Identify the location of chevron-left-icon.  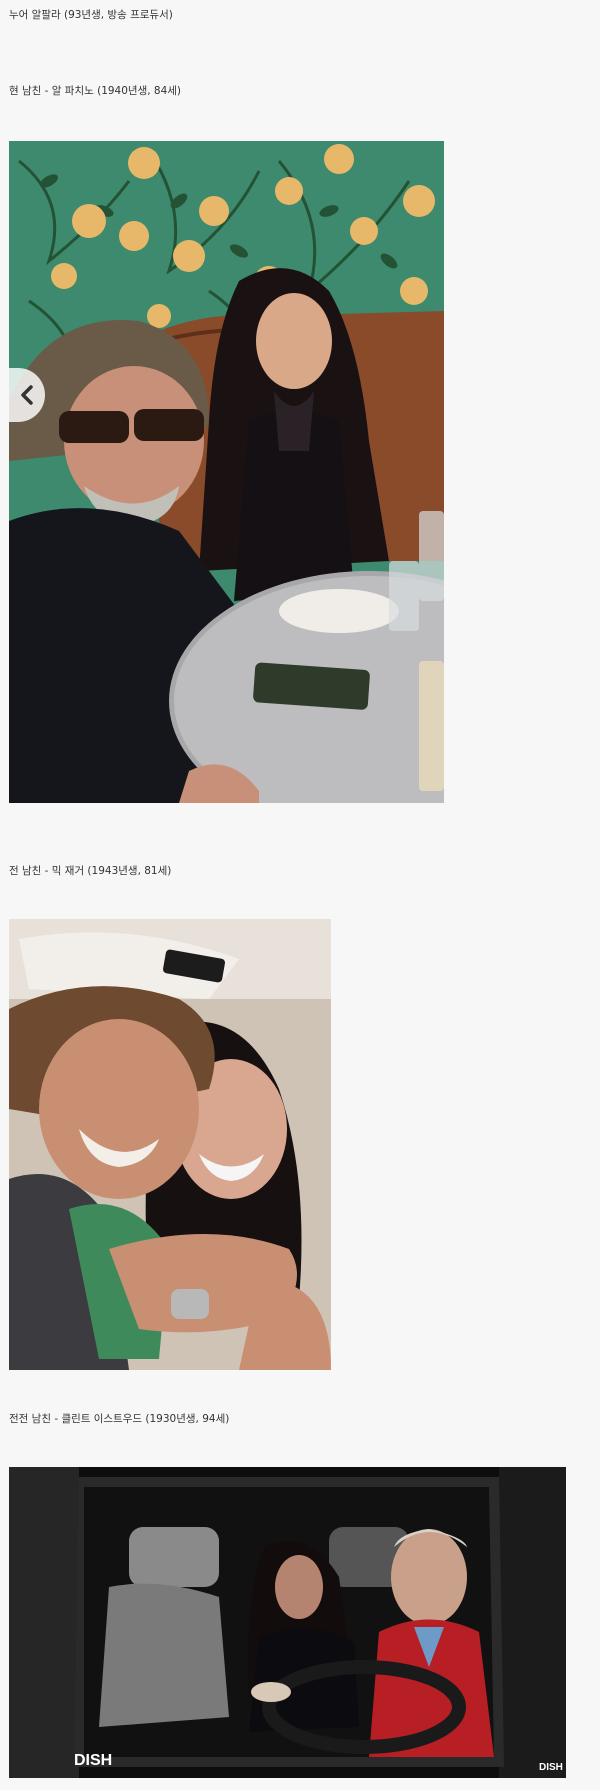
(27, 395).